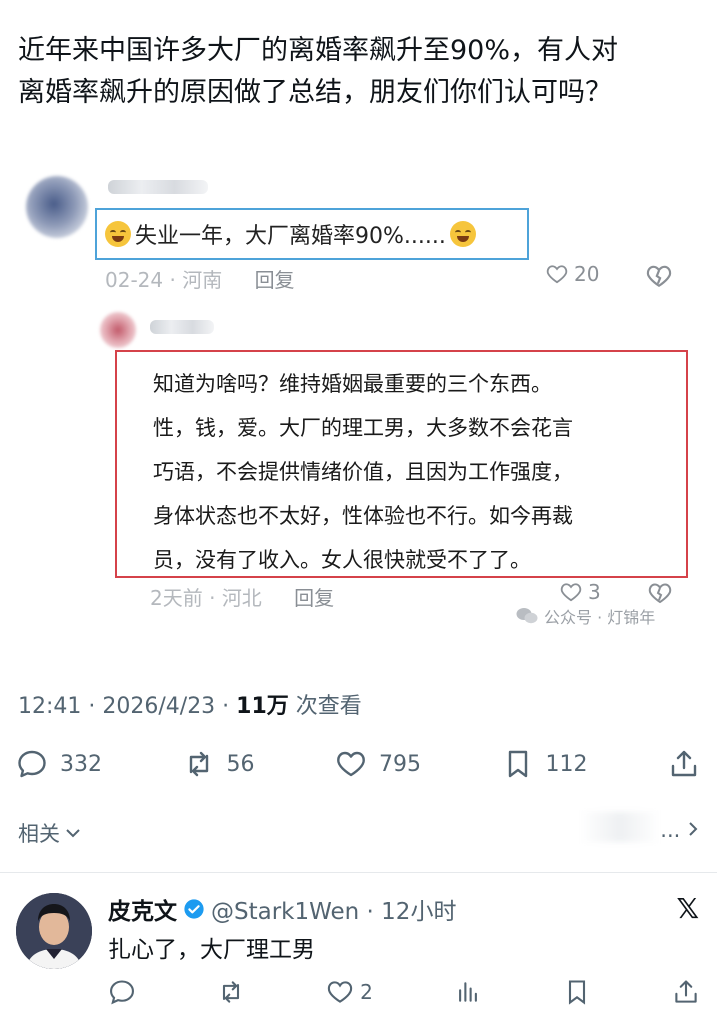  I want to click on related-label: 相关, so click(39, 834).